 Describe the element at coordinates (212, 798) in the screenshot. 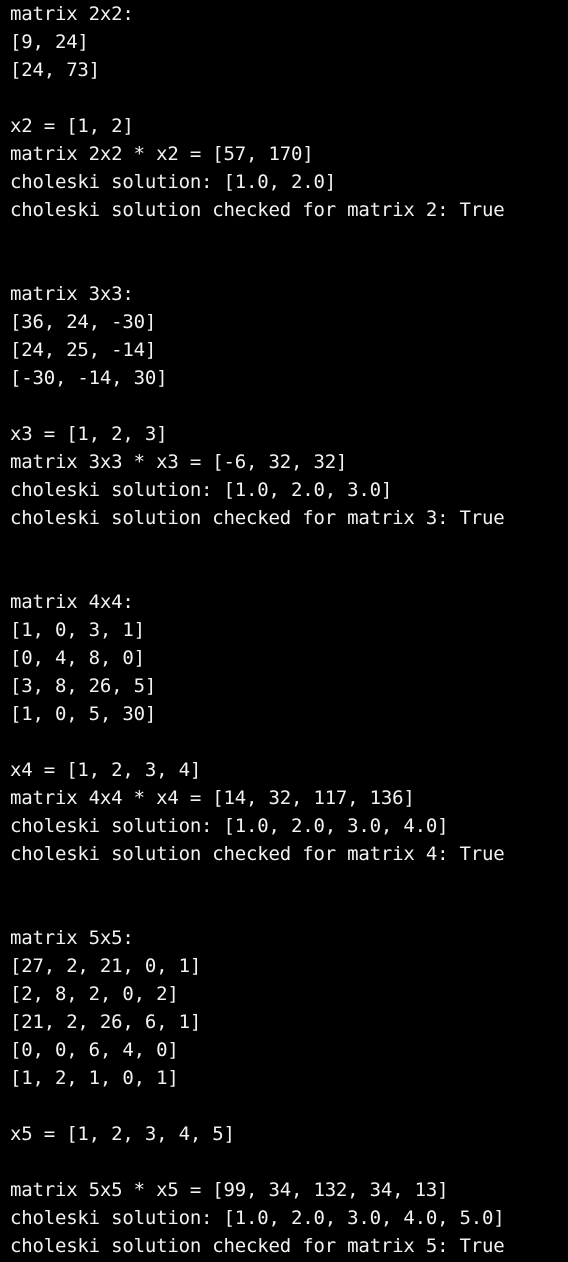

I see `output-line: matrix 4x4 * x4 = [14, 32, 117, 136]` at that location.